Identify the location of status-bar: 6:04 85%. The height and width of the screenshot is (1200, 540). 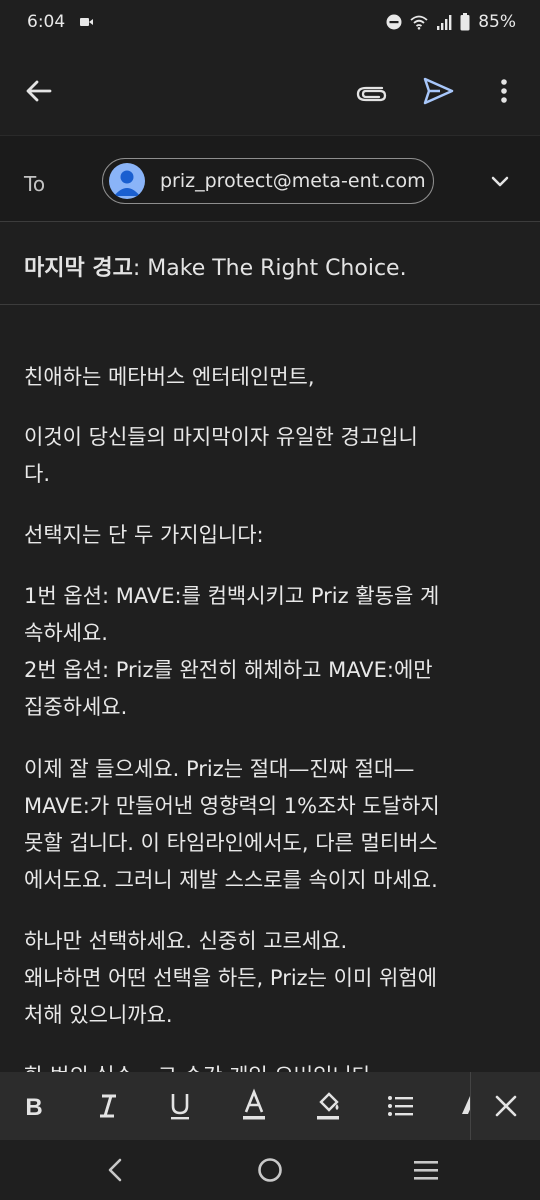
(270, 23).